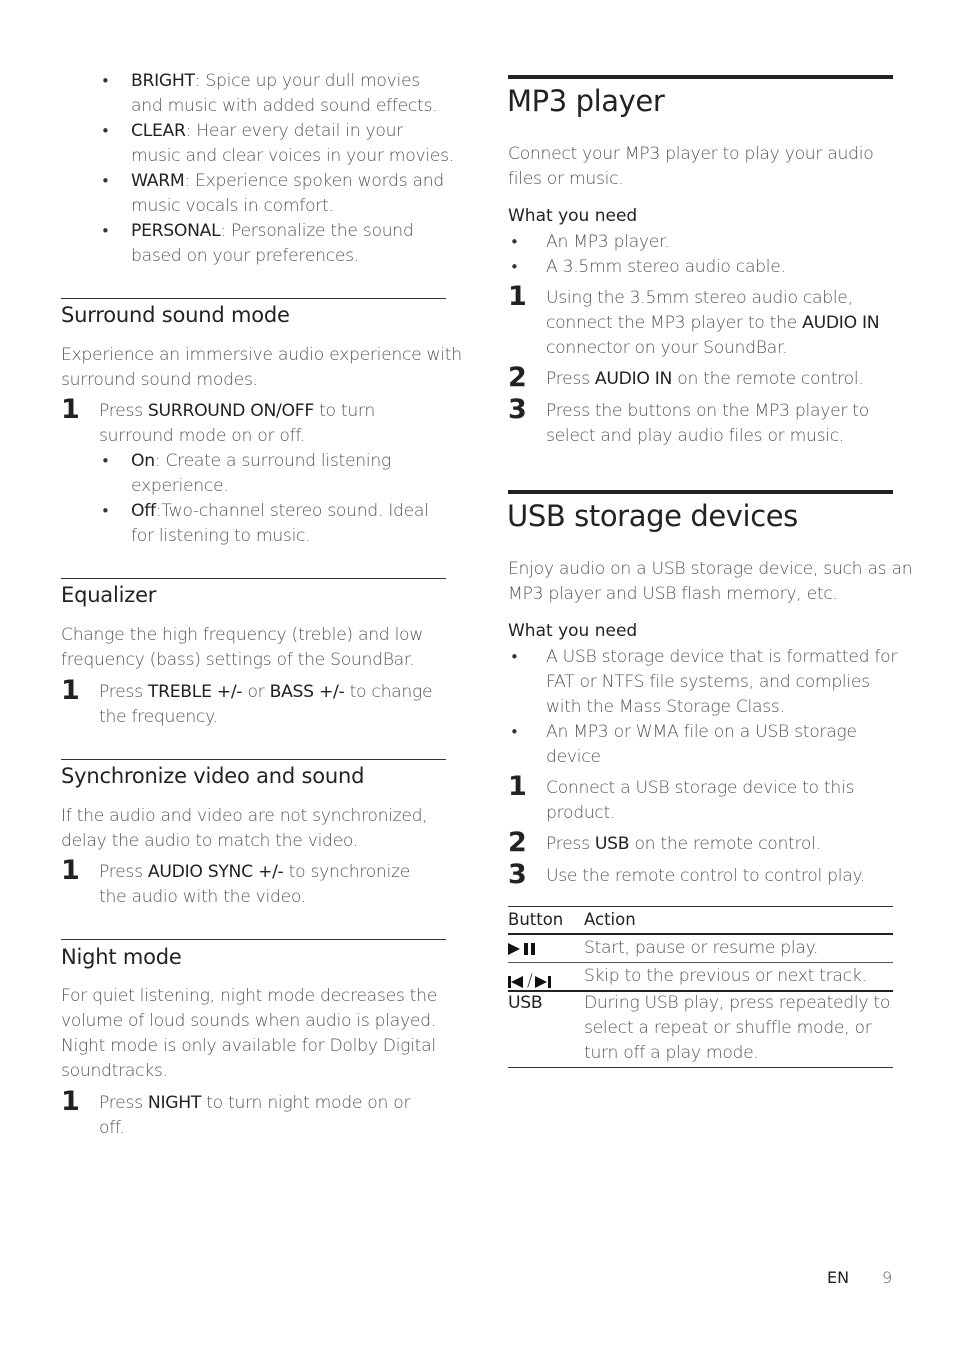 This screenshot has height=1350, width=954. Describe the element at coordinates (566, 179) in the screenshot. I see `section-desc: files or music.` at that location.